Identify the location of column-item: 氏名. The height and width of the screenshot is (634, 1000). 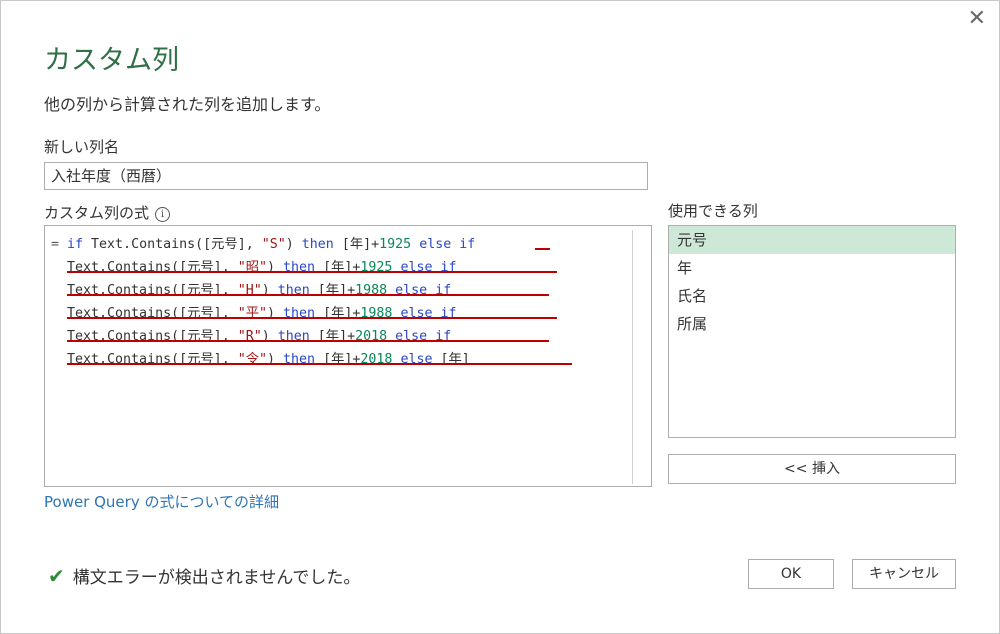
(812, 296).